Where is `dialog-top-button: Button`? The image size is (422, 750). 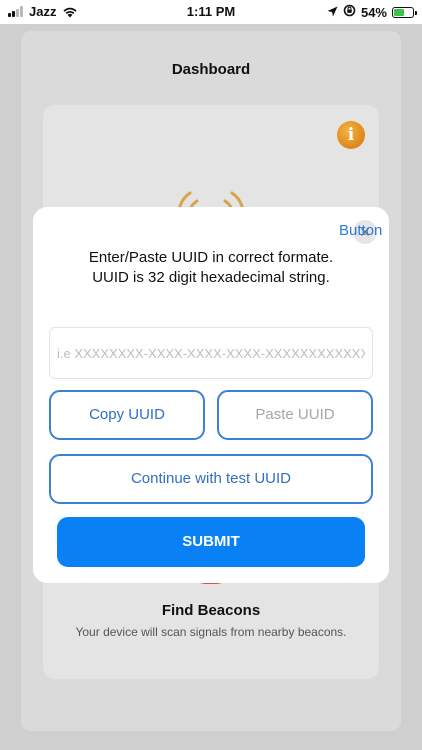
dialog-top-button: Button is located at coordinates (360, 230).